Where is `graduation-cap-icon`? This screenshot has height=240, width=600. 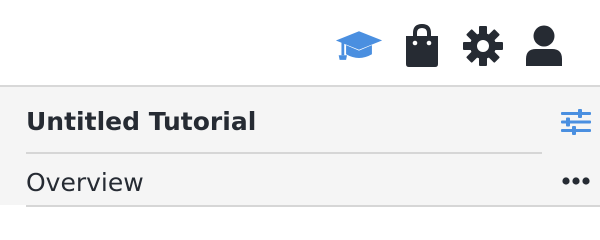 graduation-cap-icon is located at coordinates (359, 46).